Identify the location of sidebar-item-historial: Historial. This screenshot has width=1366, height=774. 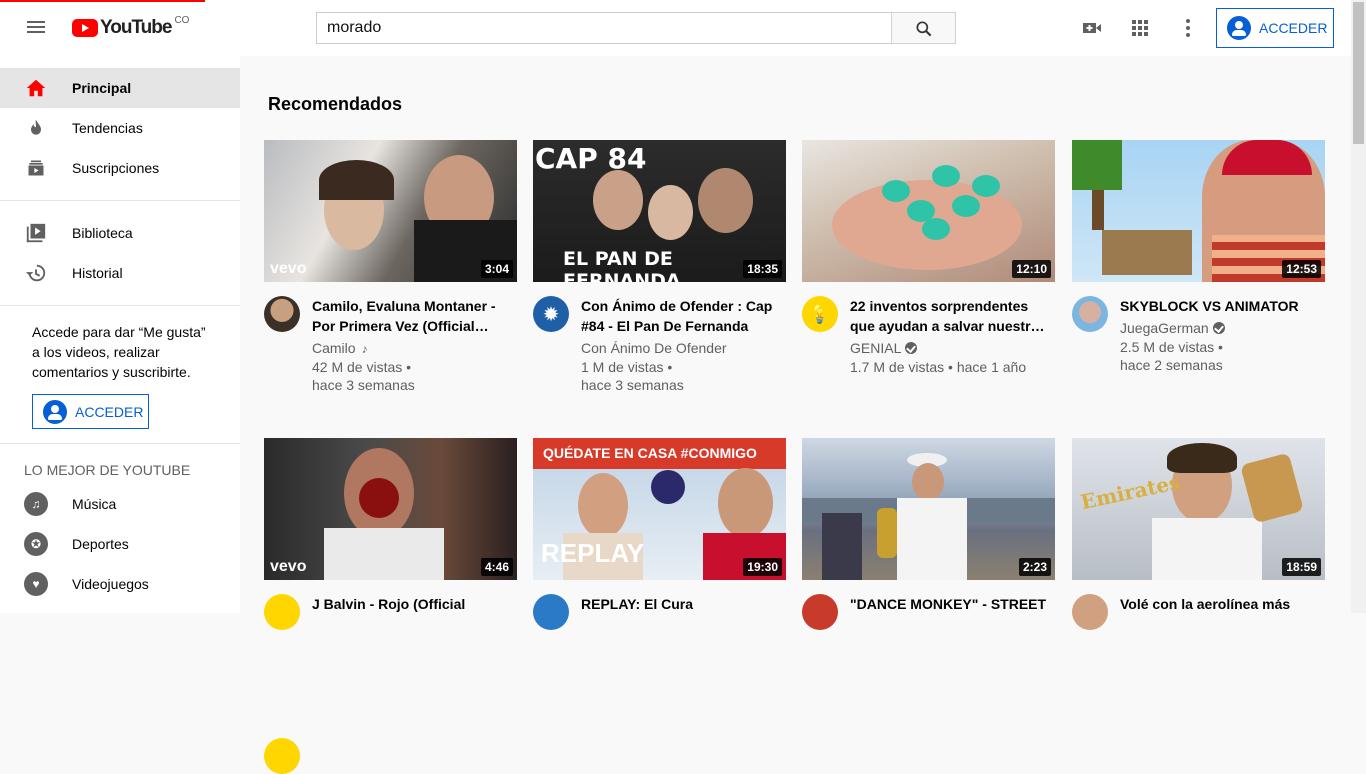
(120, 273).